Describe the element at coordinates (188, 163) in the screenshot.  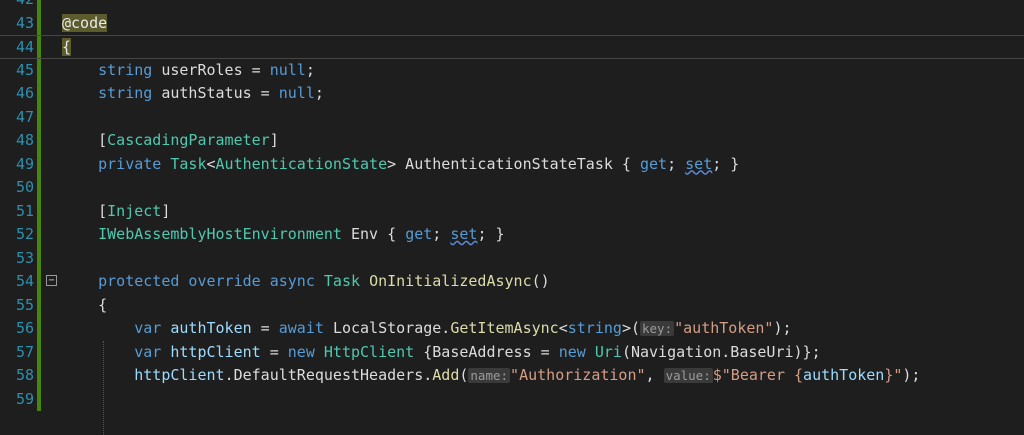
I see `code-token: Task` at that location.